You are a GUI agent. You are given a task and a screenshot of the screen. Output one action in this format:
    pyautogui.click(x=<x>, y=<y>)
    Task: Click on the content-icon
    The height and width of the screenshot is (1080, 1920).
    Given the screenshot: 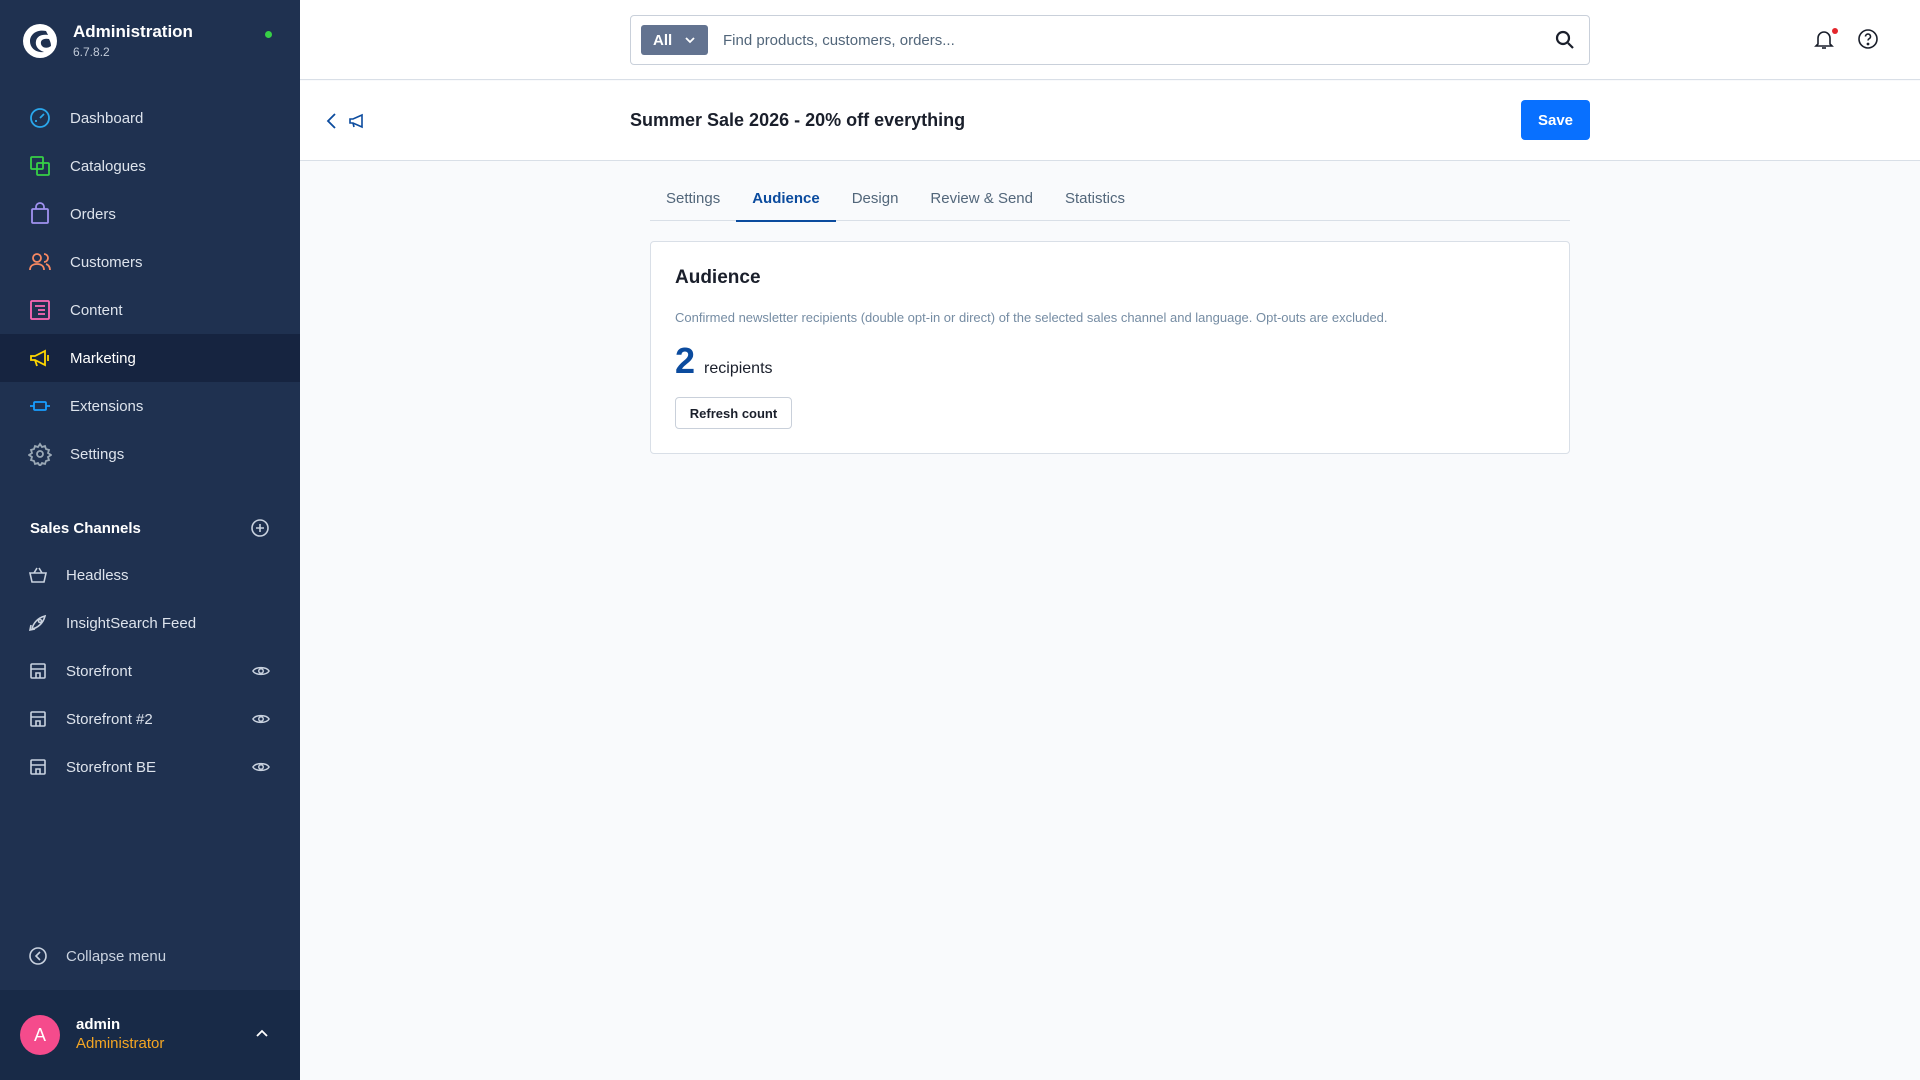 What is the action you would take?
    pyautogui.click(x=40, y=310)
    